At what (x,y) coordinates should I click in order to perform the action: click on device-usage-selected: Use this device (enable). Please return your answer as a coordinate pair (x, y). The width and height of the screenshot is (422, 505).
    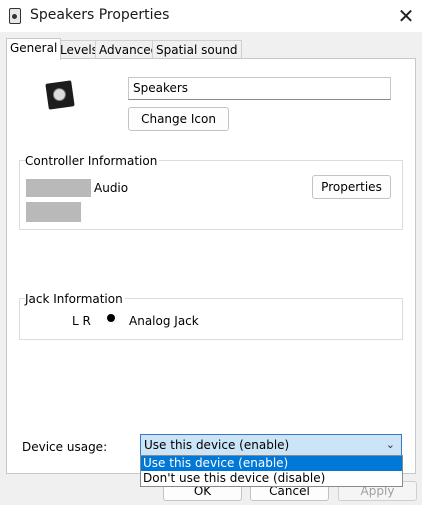
    Looking at the image, I should click on (217, 445).